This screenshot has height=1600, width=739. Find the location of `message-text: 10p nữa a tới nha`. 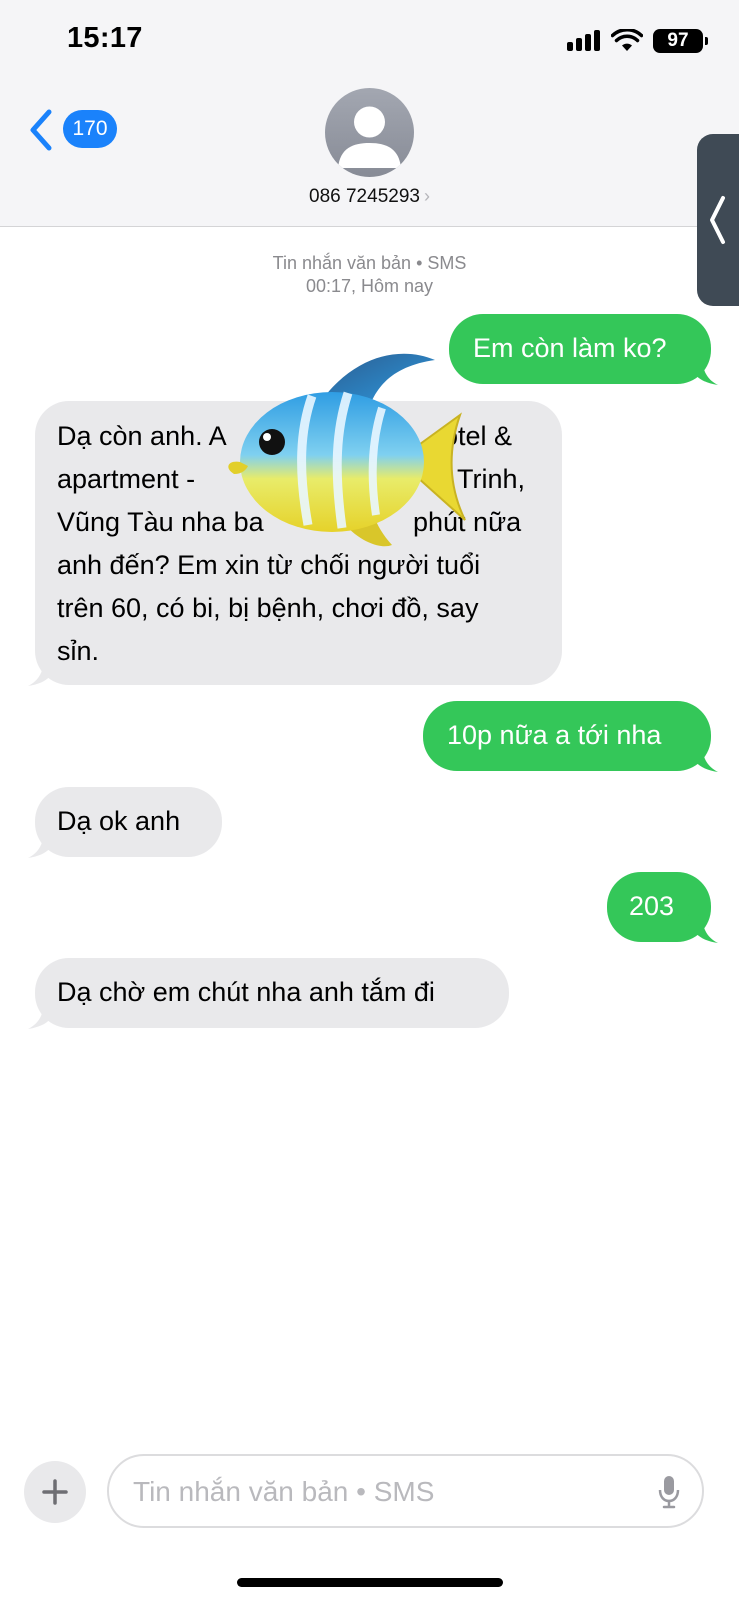

message-text: 10p nữa a tới nha is located at coordinates (554, 735).